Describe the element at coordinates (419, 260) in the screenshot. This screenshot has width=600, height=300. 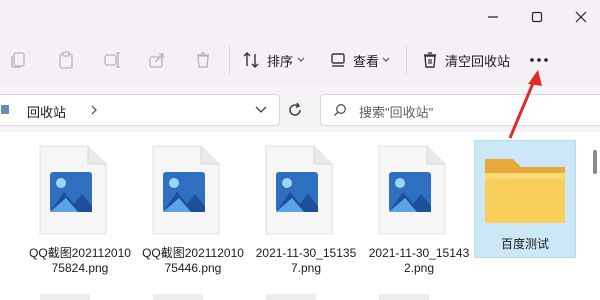
I see `file-name: 2021-11-30_151432.png` at that location.